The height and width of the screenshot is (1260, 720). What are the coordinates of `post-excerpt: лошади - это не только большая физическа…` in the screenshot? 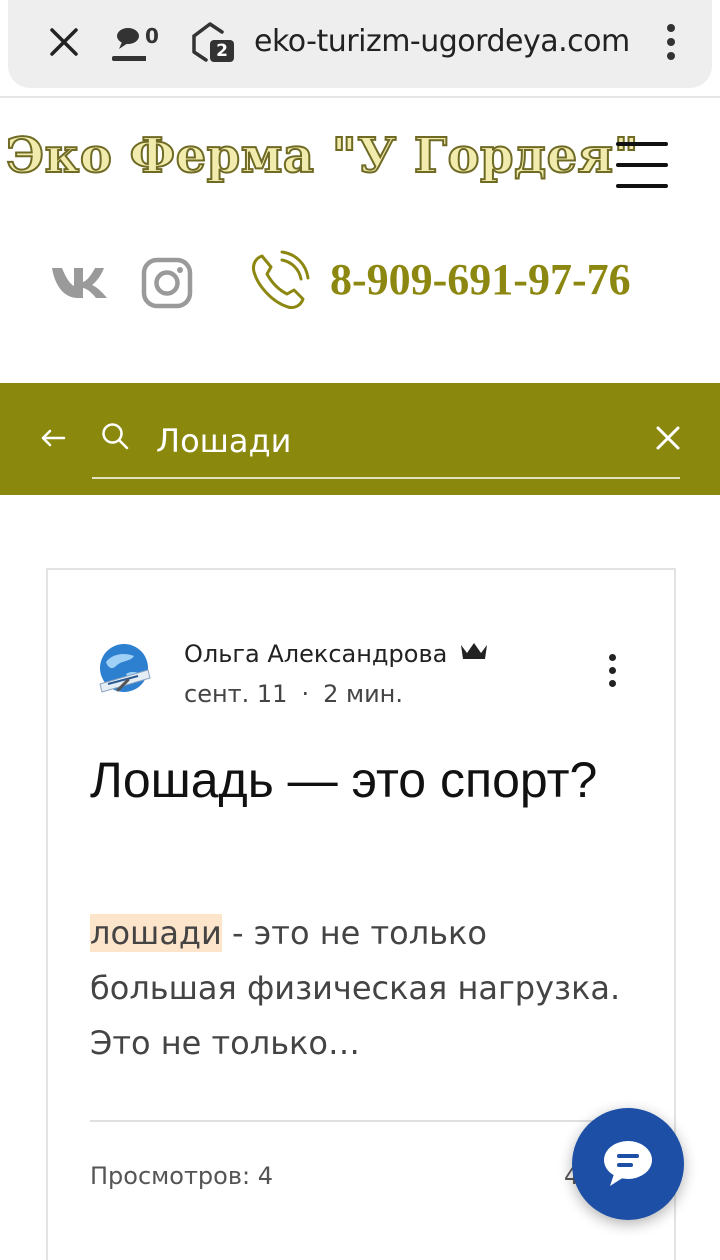 It's located at (360, 988).